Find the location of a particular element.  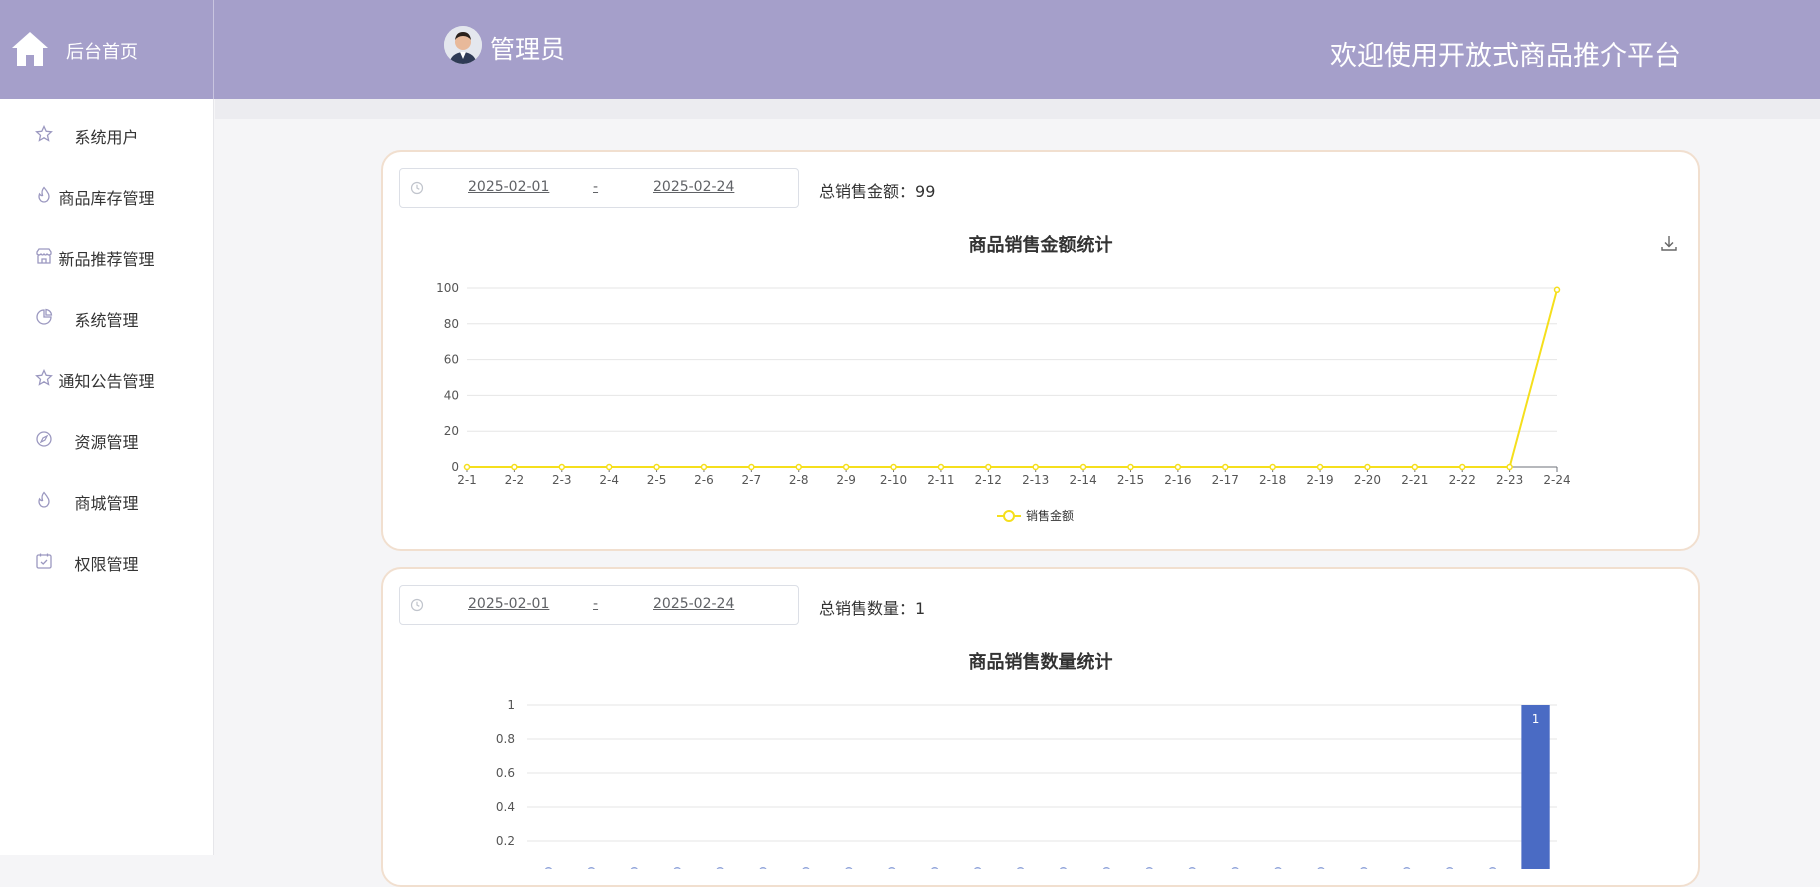

x-tick-label: 2-17 is located at coordinates (1225, 480).